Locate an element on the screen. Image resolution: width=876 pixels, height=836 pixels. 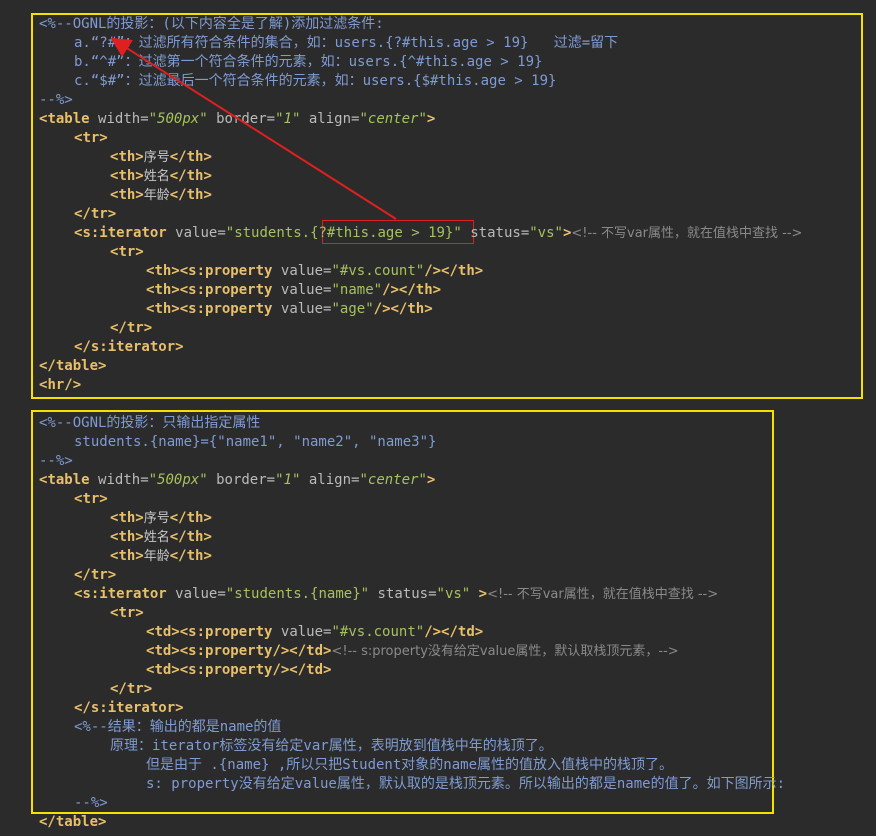
hr-tag: hr is located at coordinates (56, 385).